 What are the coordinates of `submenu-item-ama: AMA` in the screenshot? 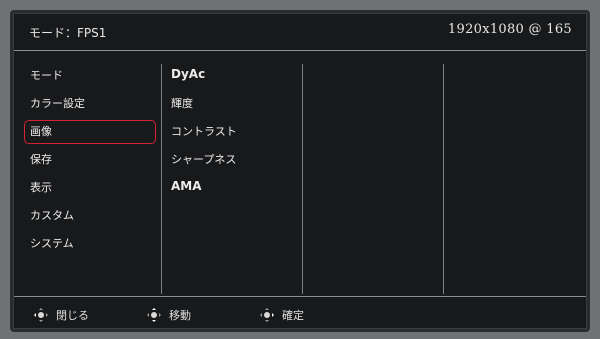 It's located at (186, 186).